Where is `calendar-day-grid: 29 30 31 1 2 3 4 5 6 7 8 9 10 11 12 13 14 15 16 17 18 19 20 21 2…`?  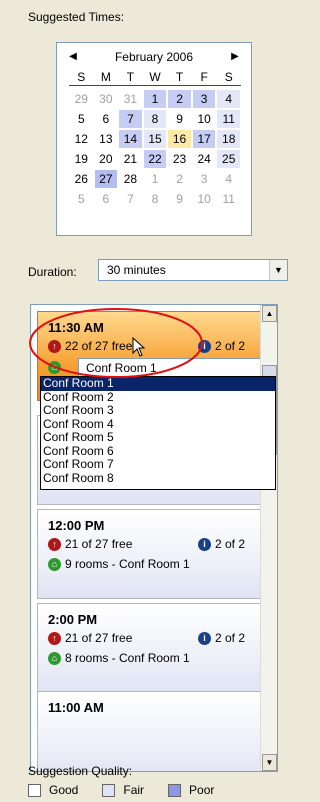 calendar-day-grid: 29 30 31 1 2 3 4 5 6 7 8 9 10 11 12 13 14 15 16 17 18 19 20 21 2… is located at coordinates (155, 149).